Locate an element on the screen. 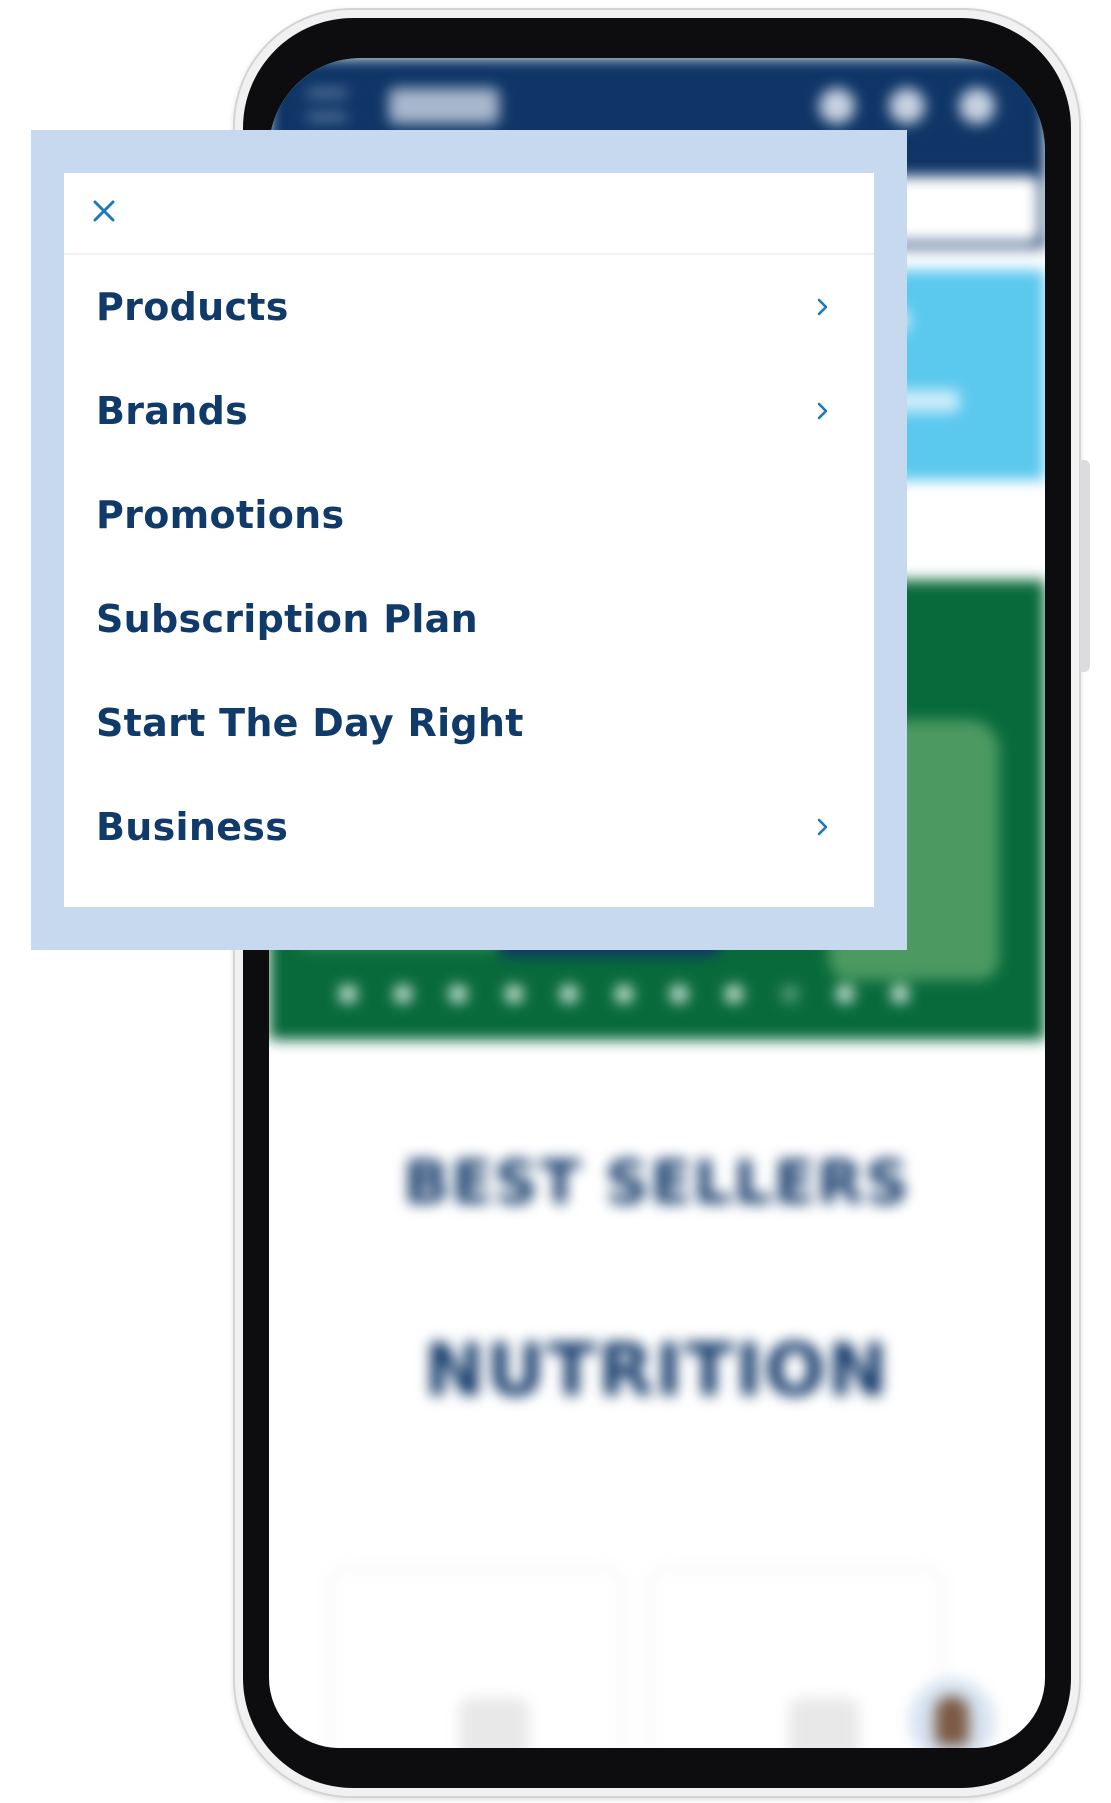 This screenshot has width=1111, height=1803. carousel-dots is located at coordinates (624, 995).